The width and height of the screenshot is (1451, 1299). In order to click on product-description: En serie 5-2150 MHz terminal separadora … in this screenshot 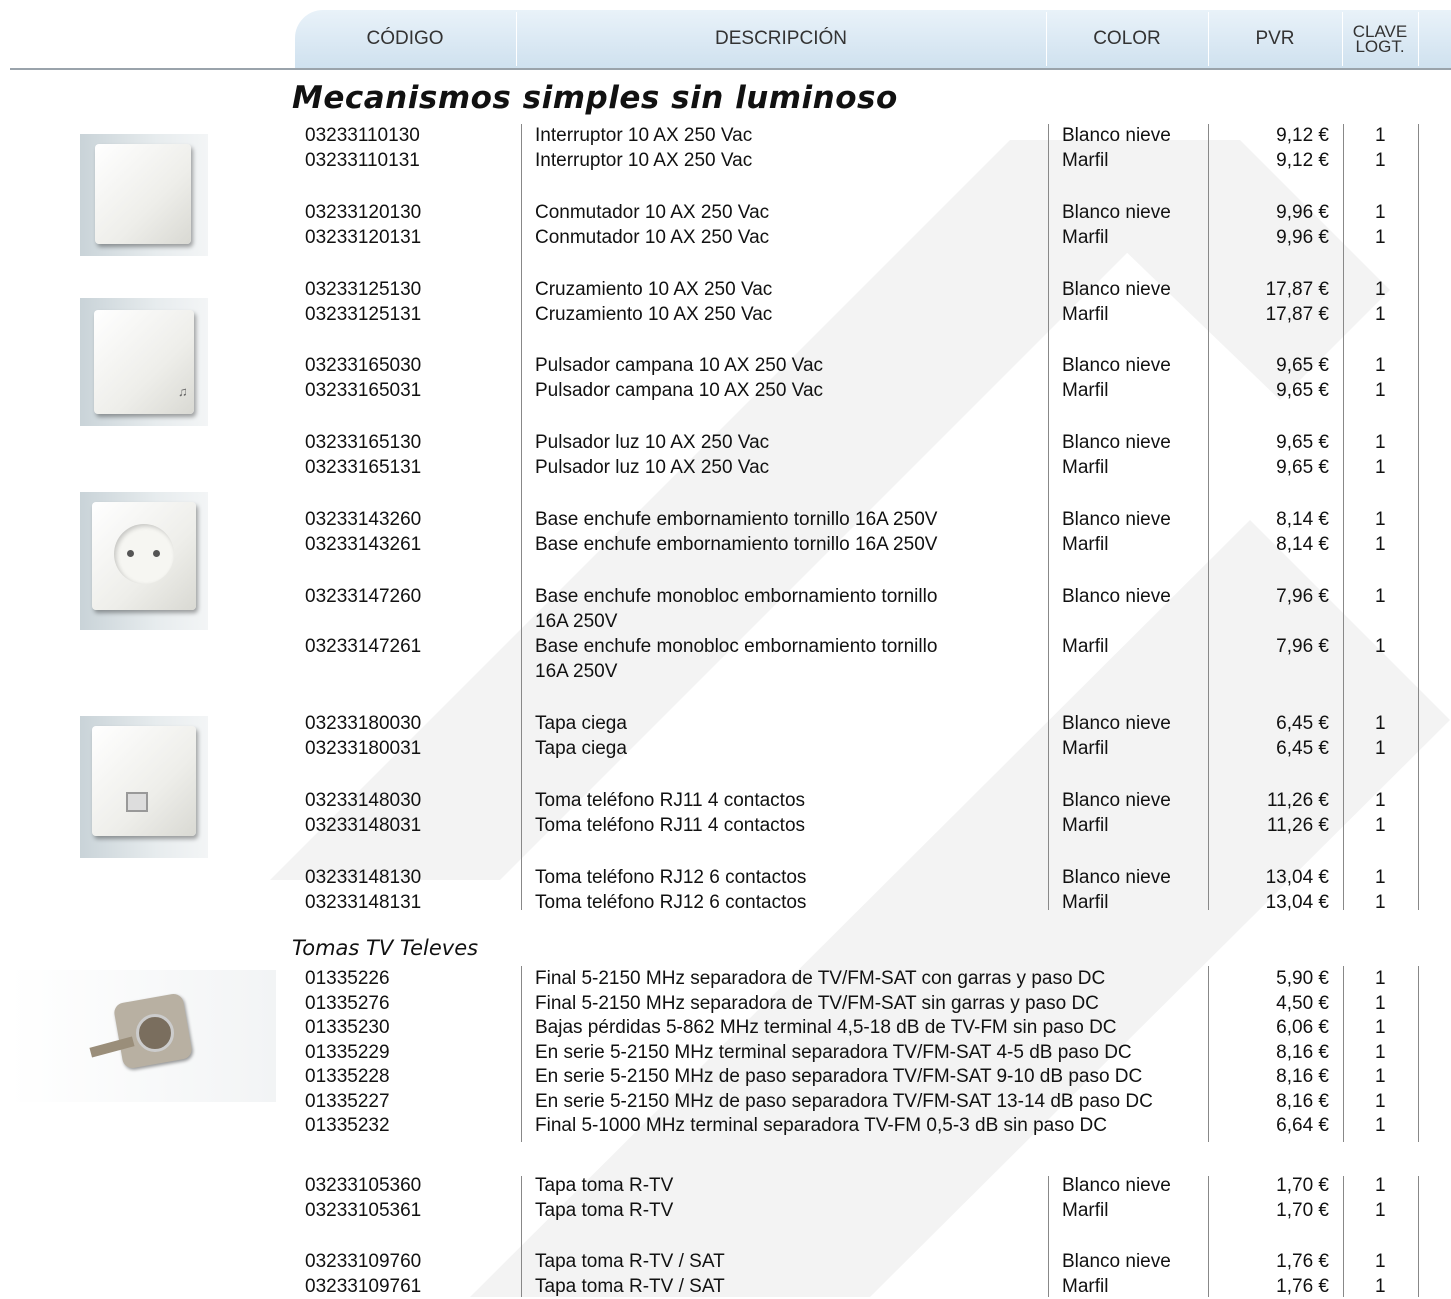, I will do `click(833, 1052)`.